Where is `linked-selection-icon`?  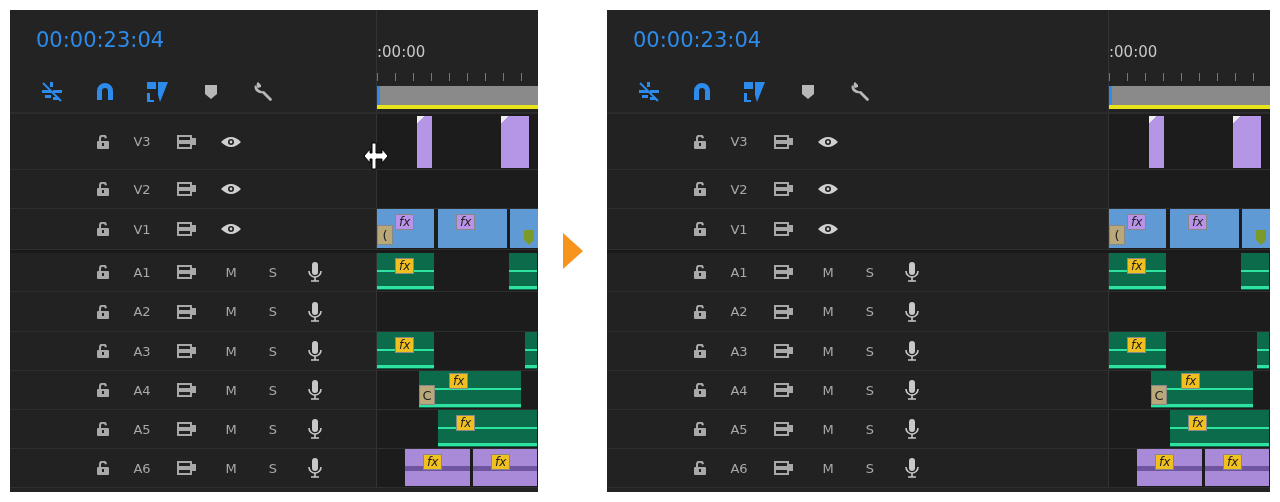
linked-selection-icon is located at coordinates (158, 92).